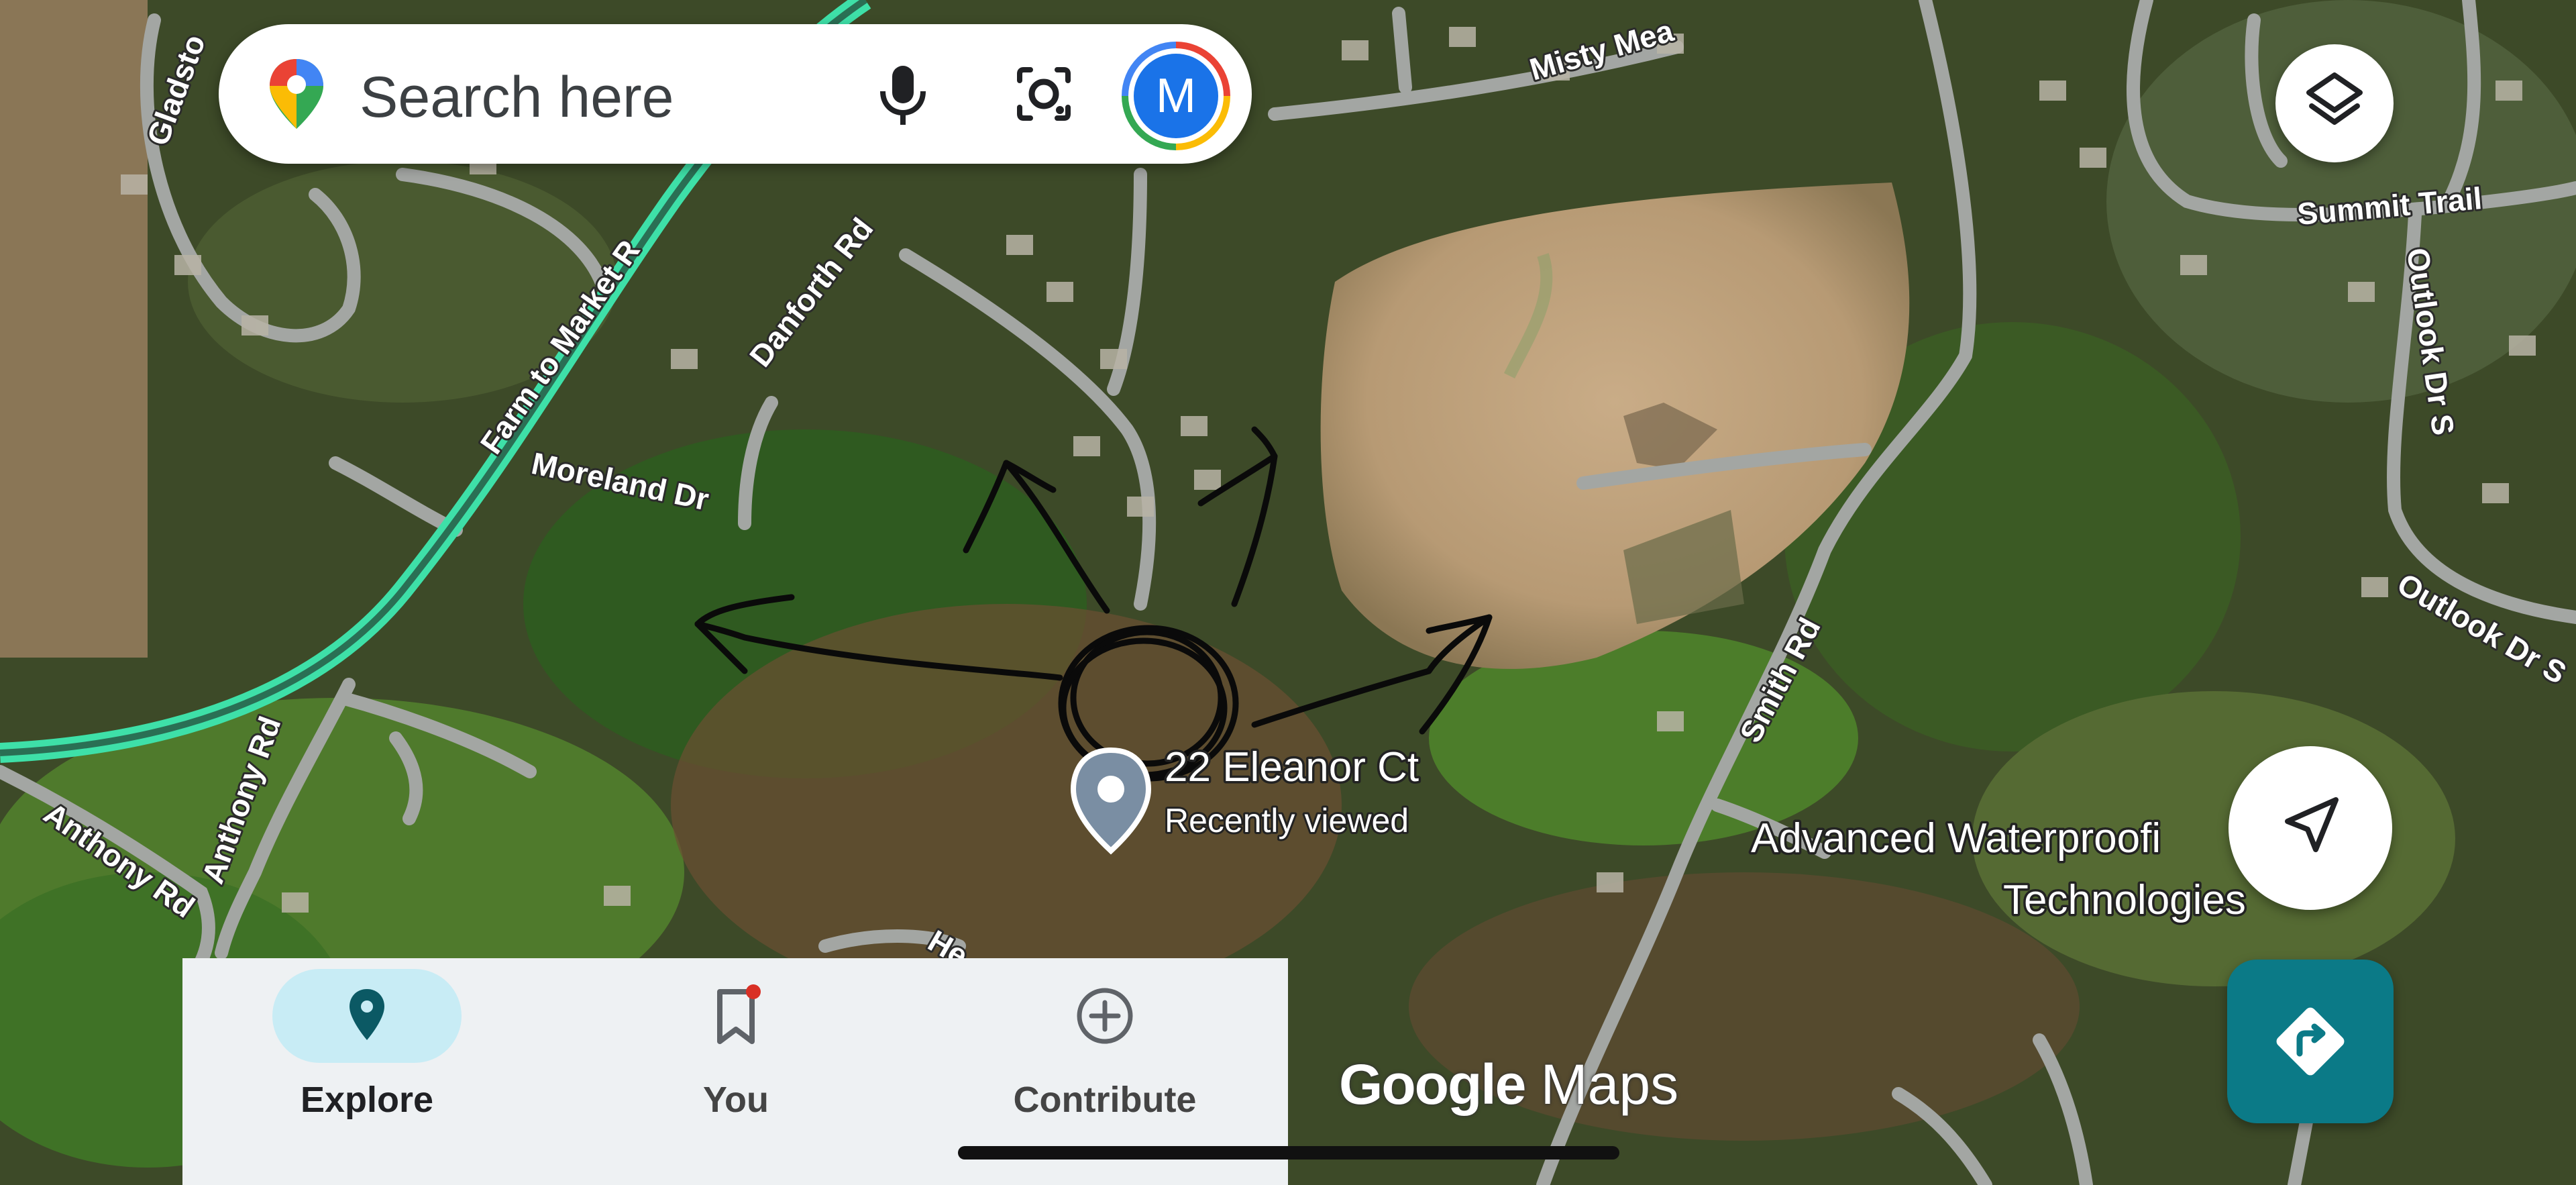 The height and width of the screenshot is (1185, 2576). I want to click on maps-pin-logo-icon, so click(296, 94).